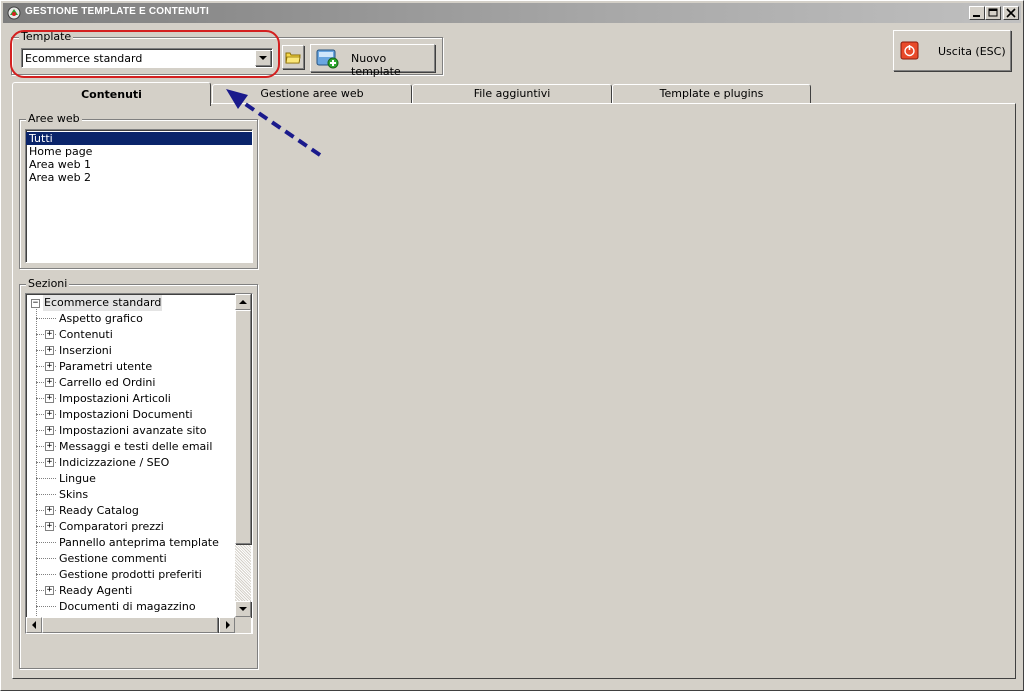  I want to click on tree-node: Comparatori prezzi, so click(111, 527).